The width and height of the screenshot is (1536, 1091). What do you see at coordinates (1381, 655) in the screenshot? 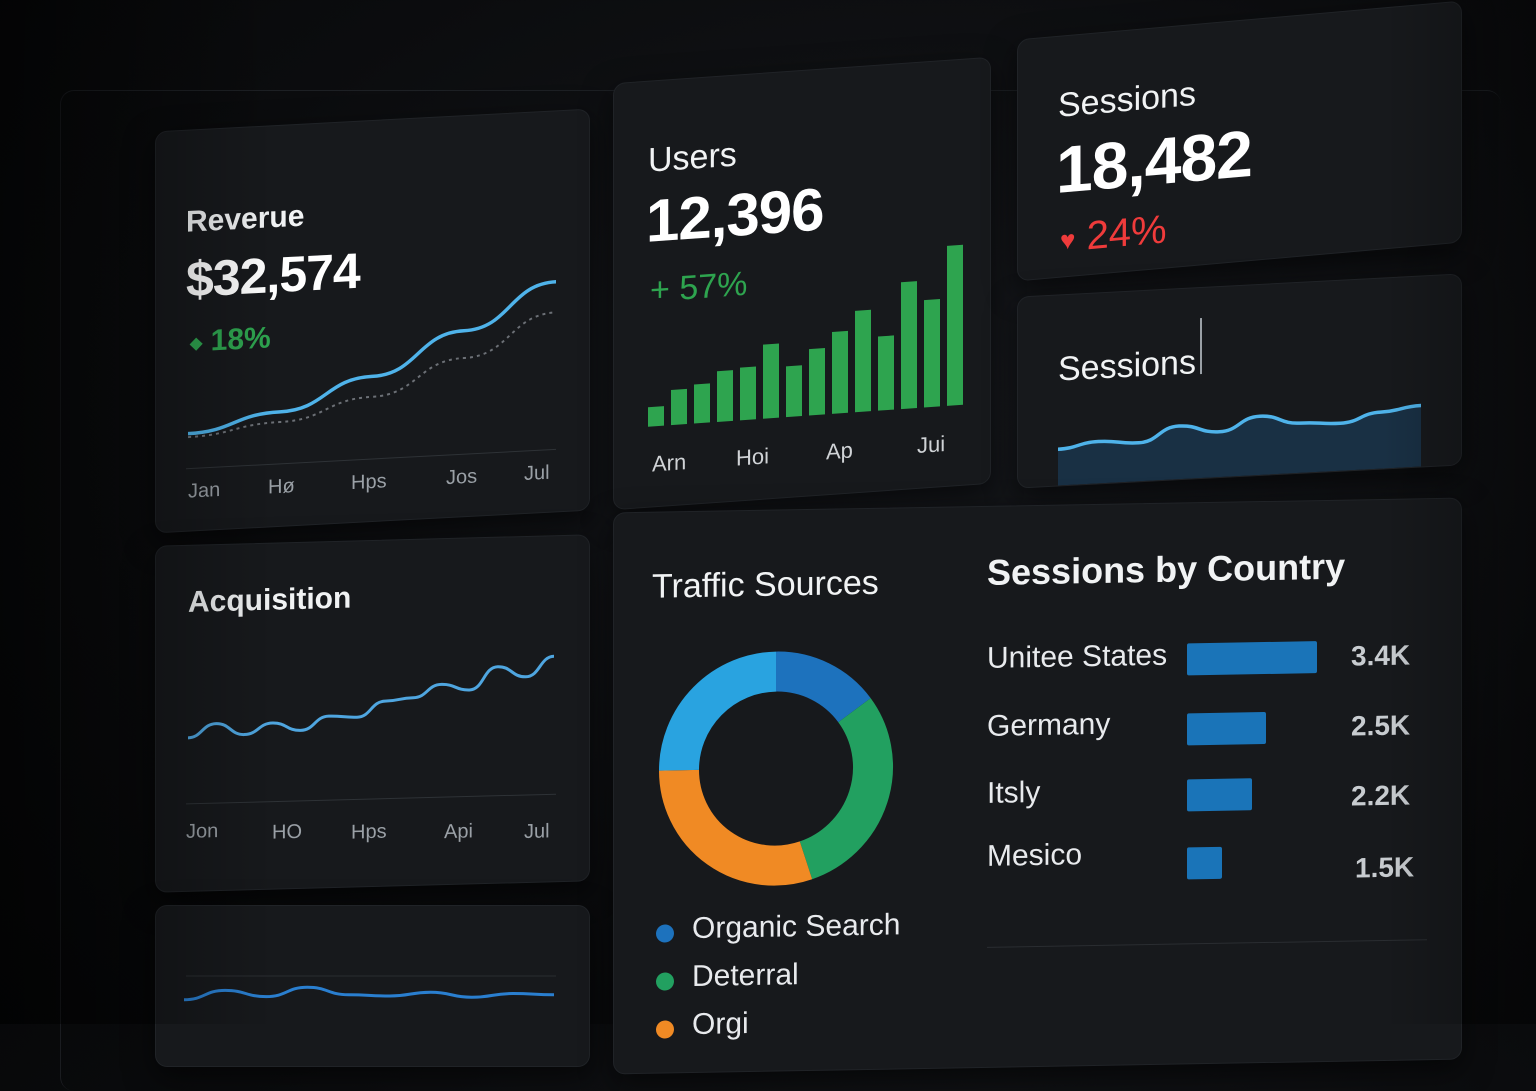
I see `country-value: 3.4K` at bounding box center [1381, 655].